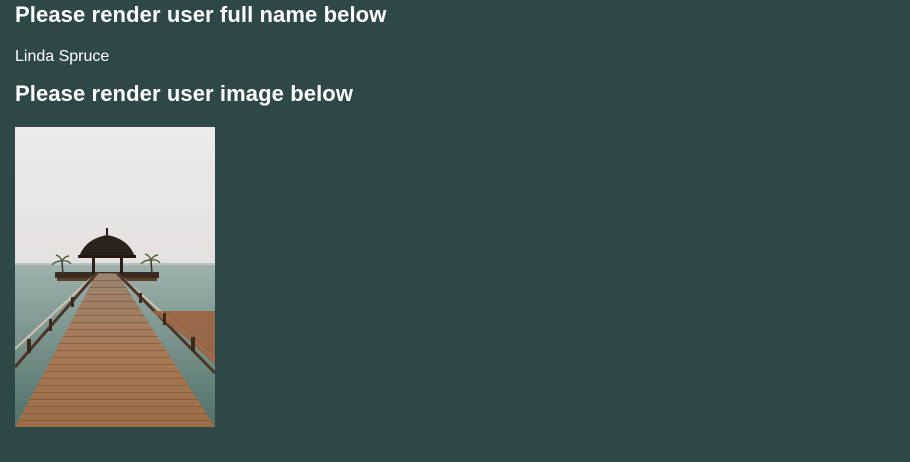  What do you see at coordinates (115, 277) in the screenshot?
I see `user-image` at bounding box center [115, 277].